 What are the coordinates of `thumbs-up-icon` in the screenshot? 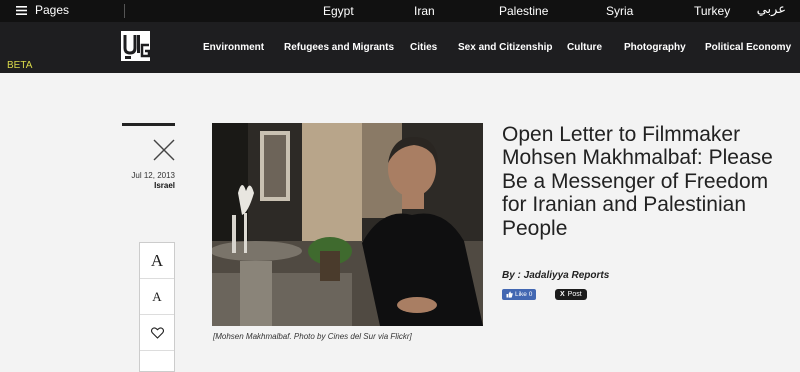 It's located at (509, 294).